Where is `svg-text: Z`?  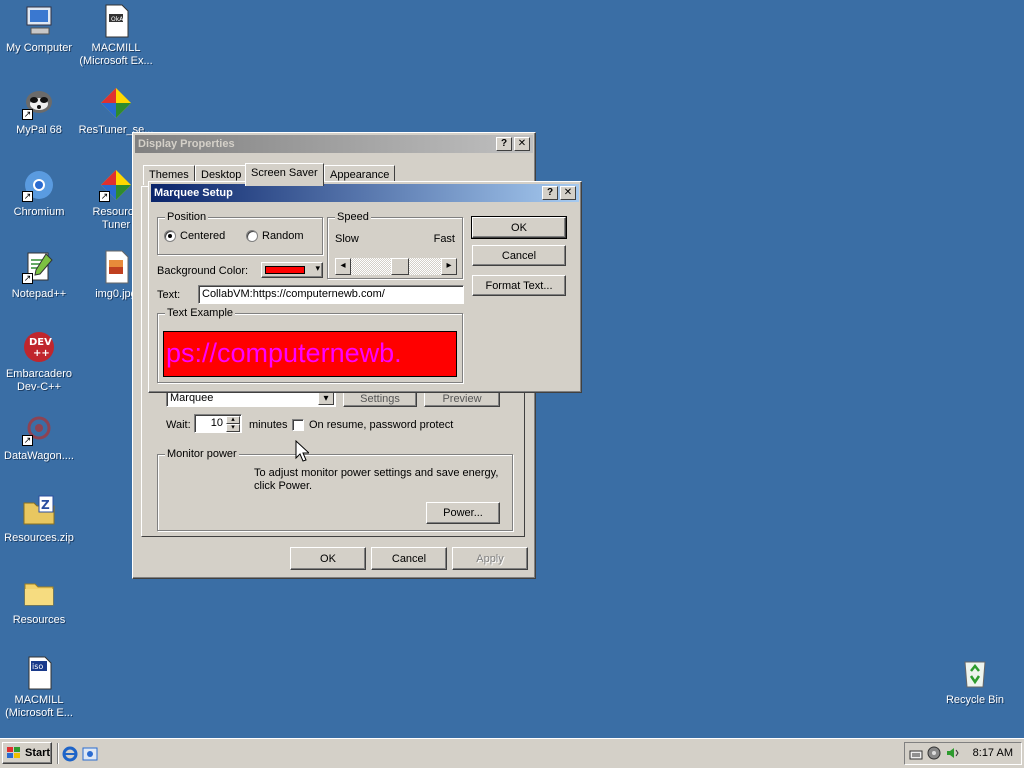
svg-text: Z is located at coordinates (45, 505).